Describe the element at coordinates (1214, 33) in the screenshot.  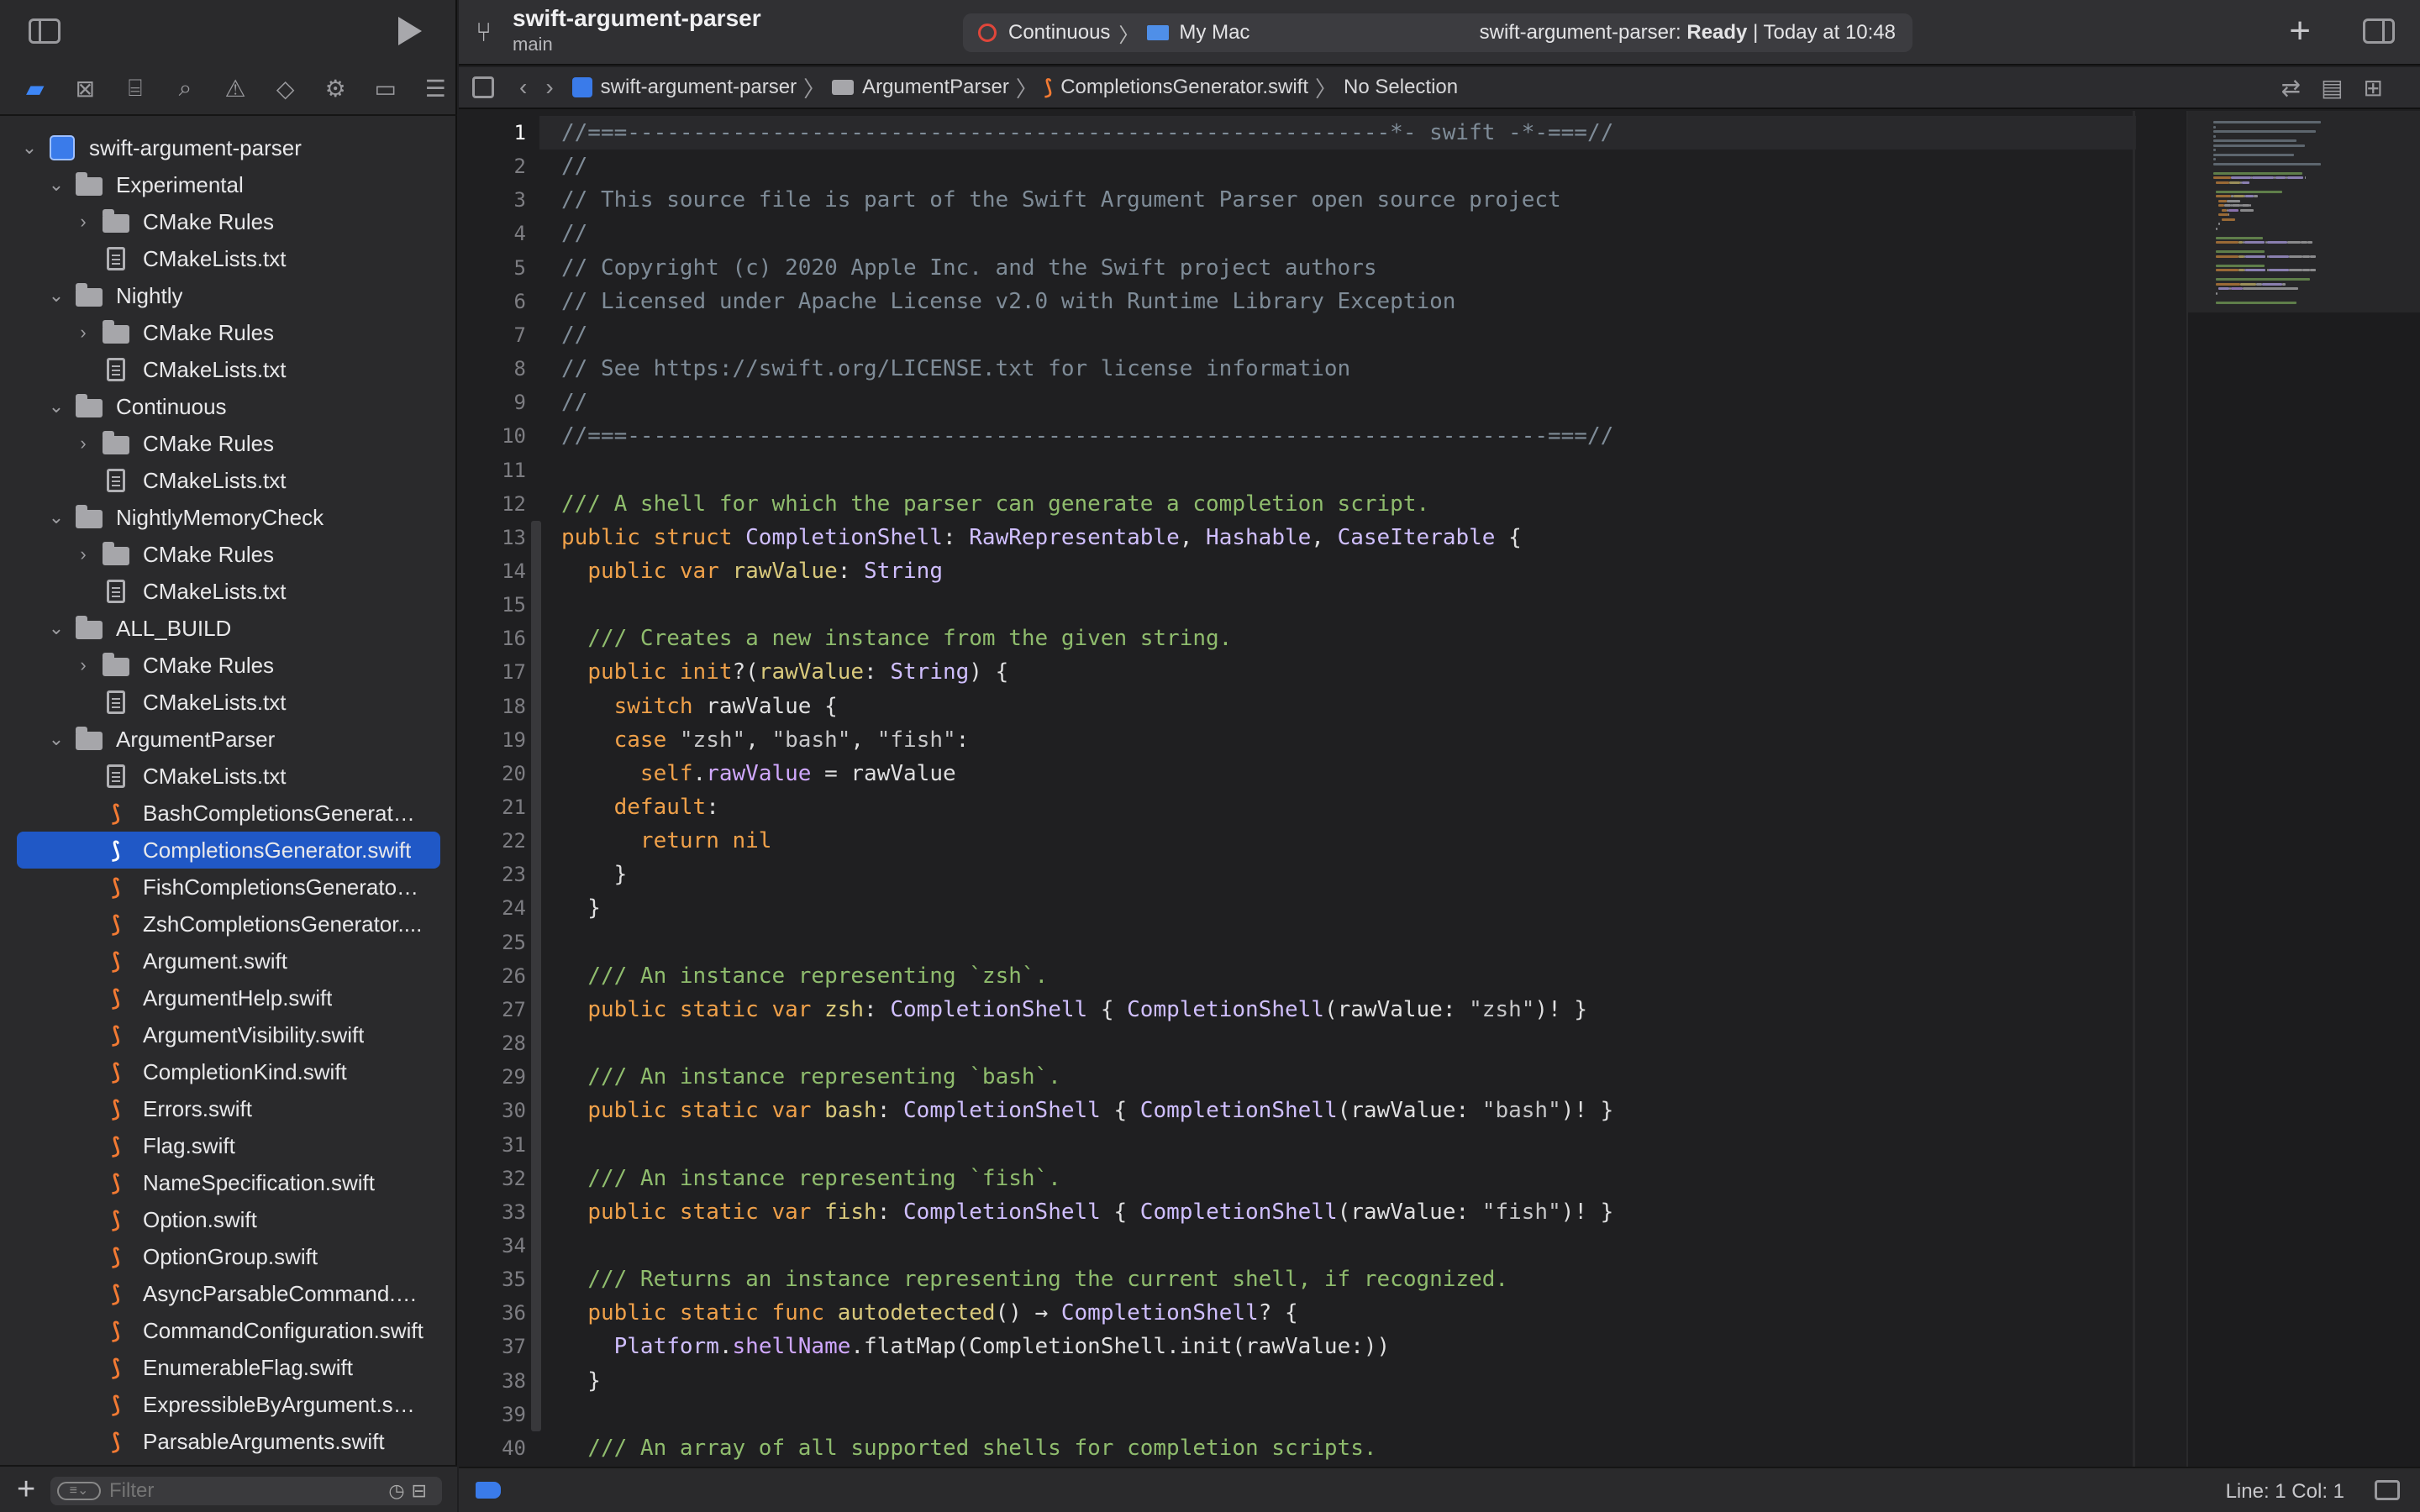
I see `run-destination: My Mac` at that location.